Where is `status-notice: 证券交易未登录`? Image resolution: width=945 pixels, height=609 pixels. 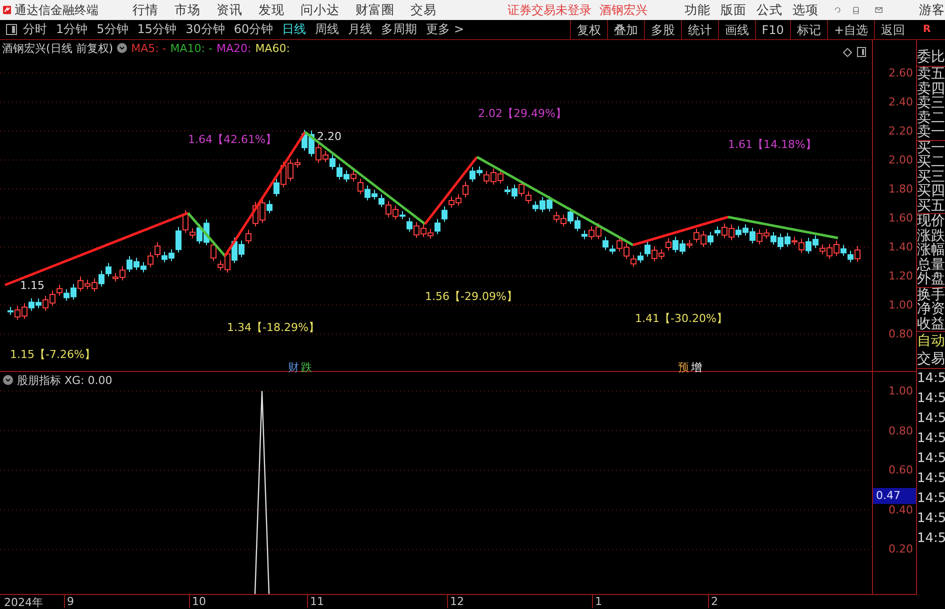 status-notice: 证券交易未登录 is located at coordinates (550, 10).